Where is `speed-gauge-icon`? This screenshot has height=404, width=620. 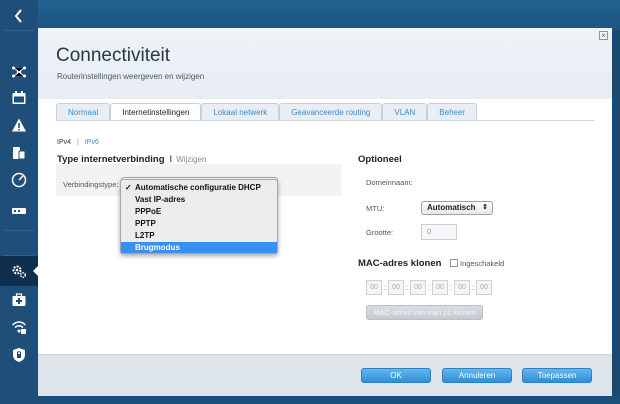 speed-gauge-icon is located at coordinates (19, 180).